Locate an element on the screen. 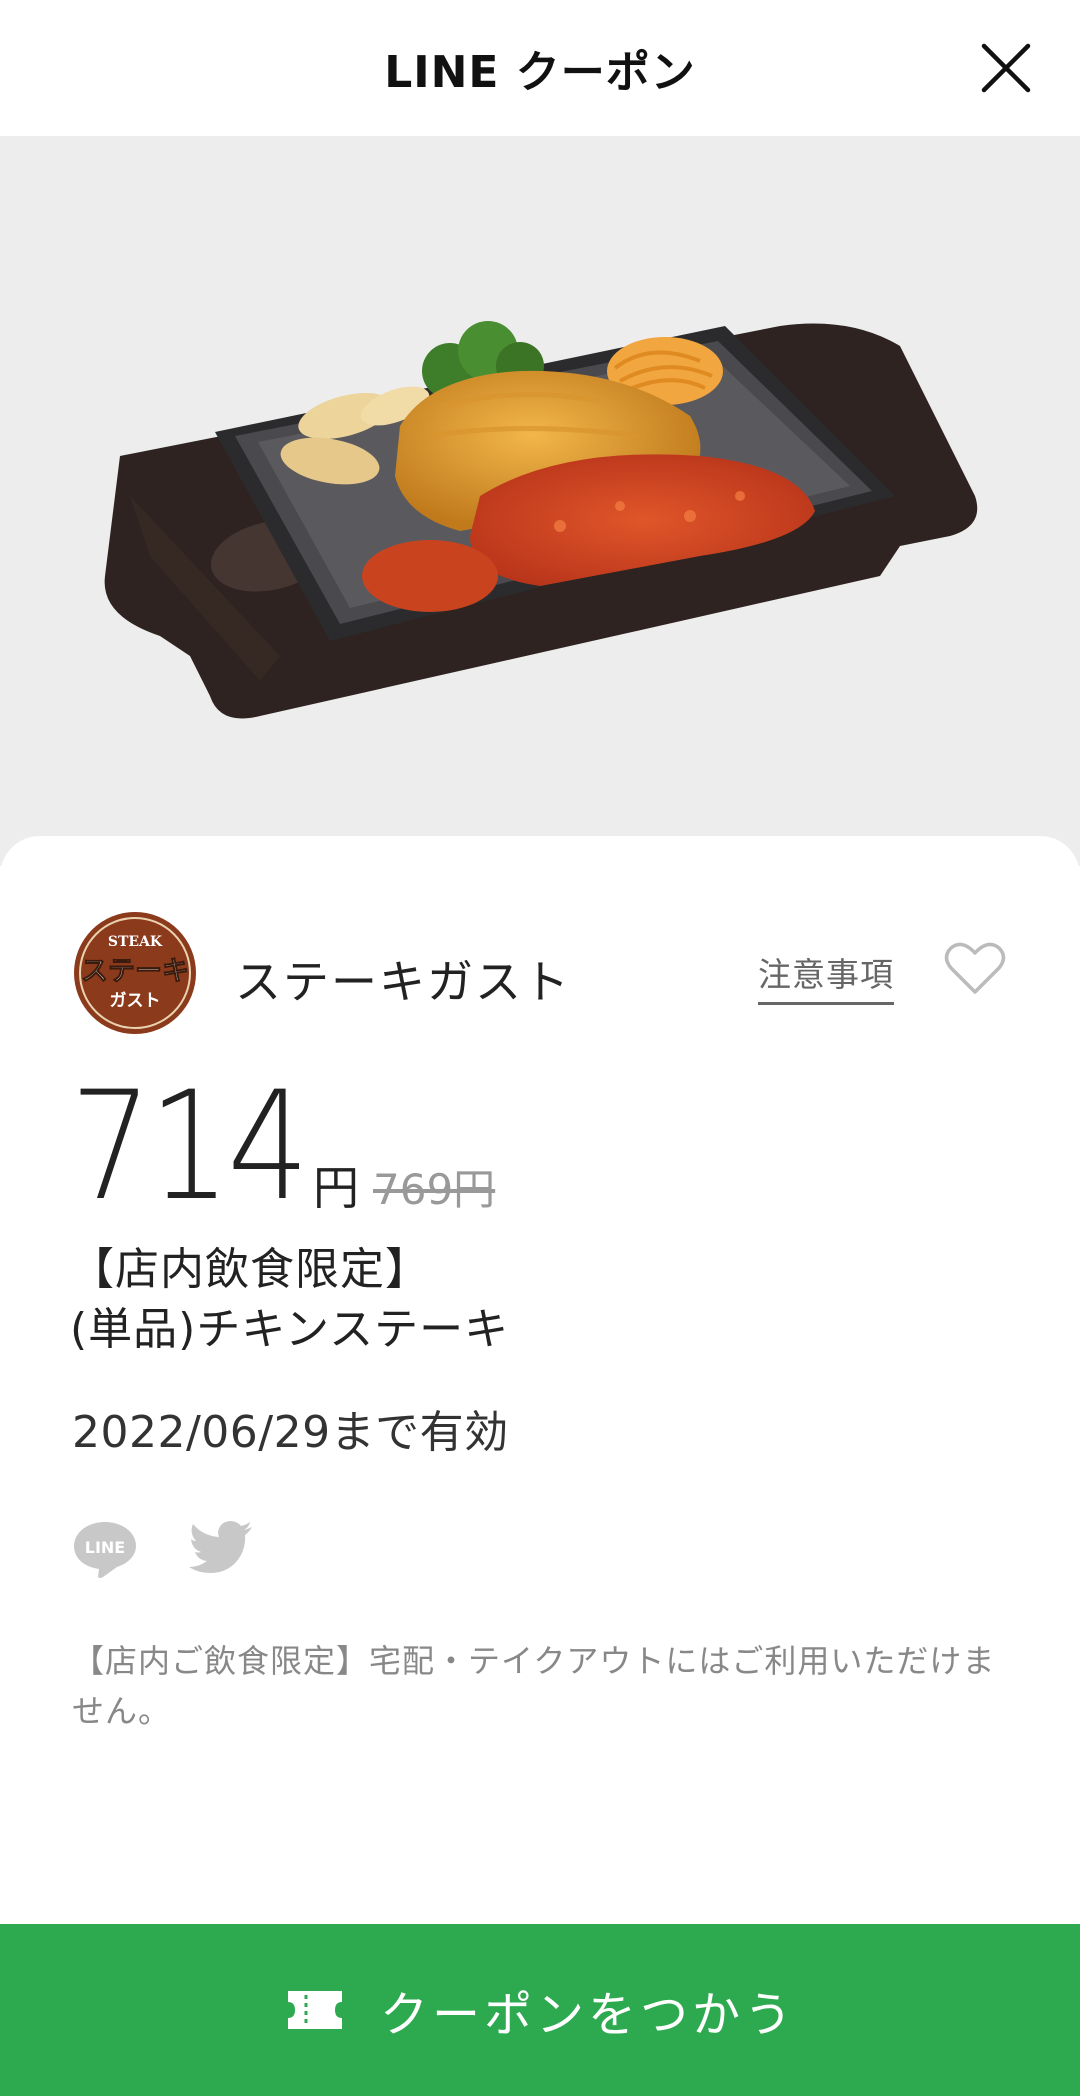 The width and height of the screenshot is (1080, 2096). svg-text: ステーキ is located at coordinates (135, 971).